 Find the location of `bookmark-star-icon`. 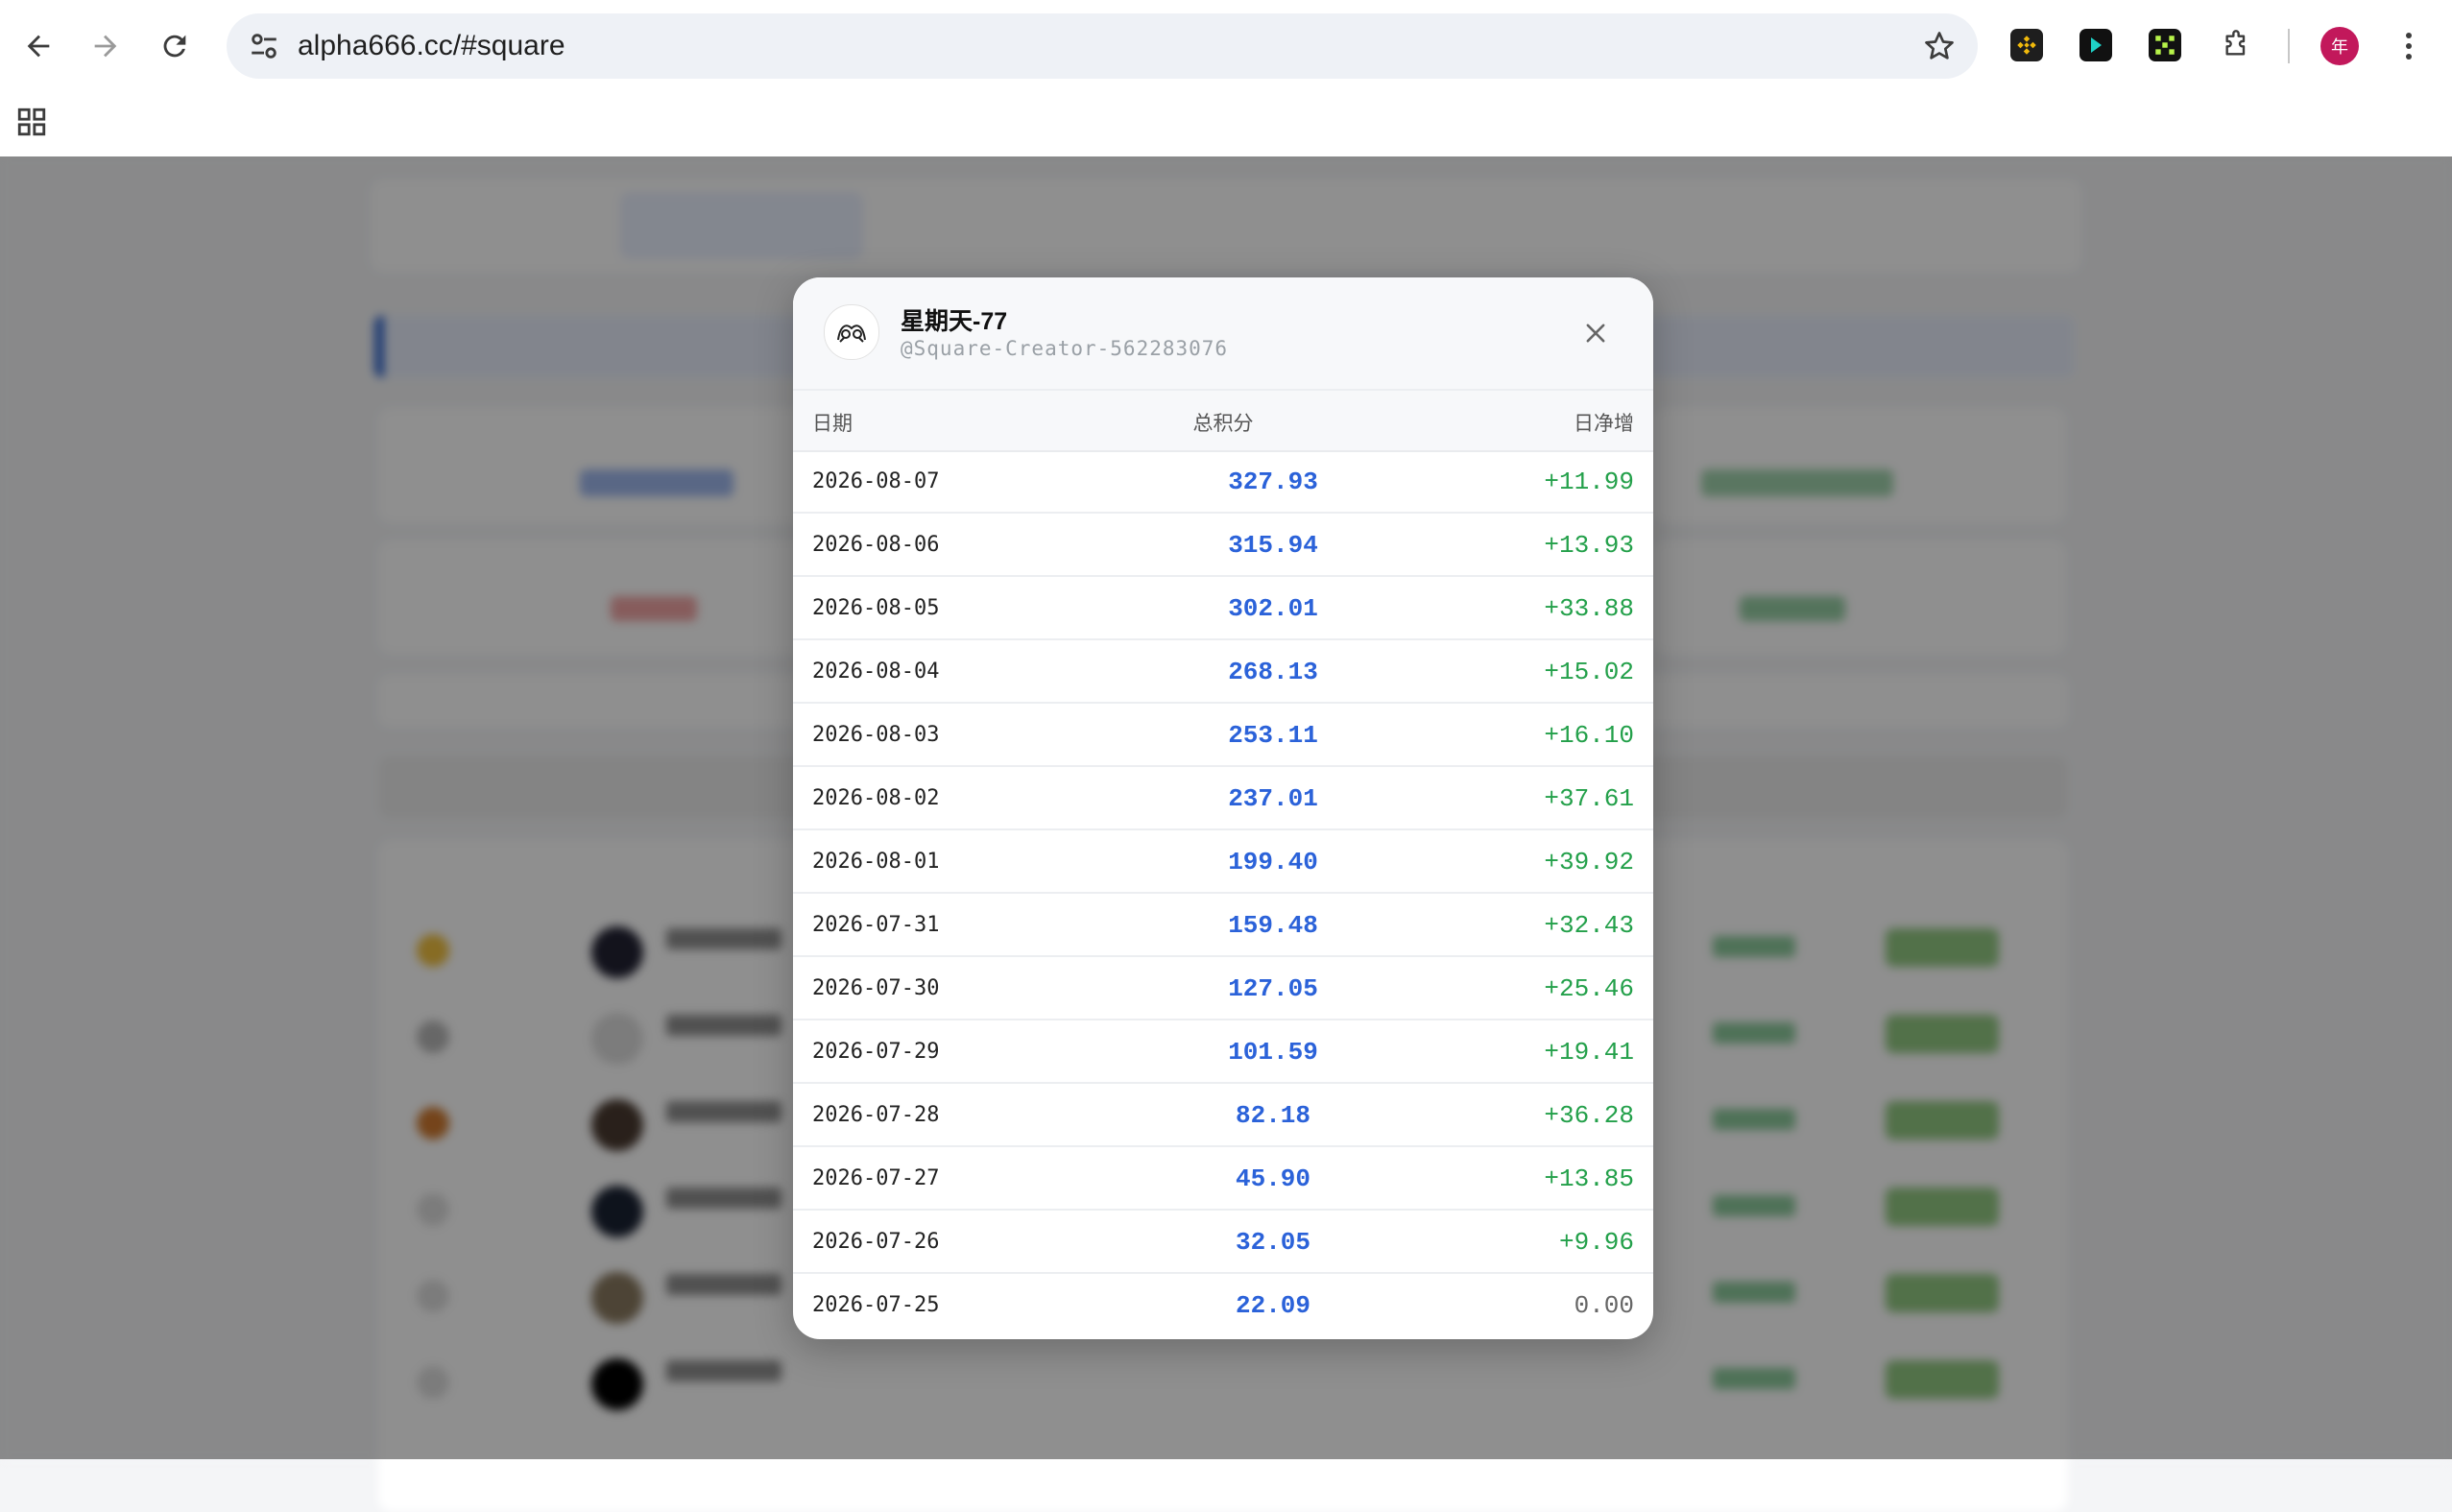

bookmark-star-icon is located at coordinates (1939, 46).